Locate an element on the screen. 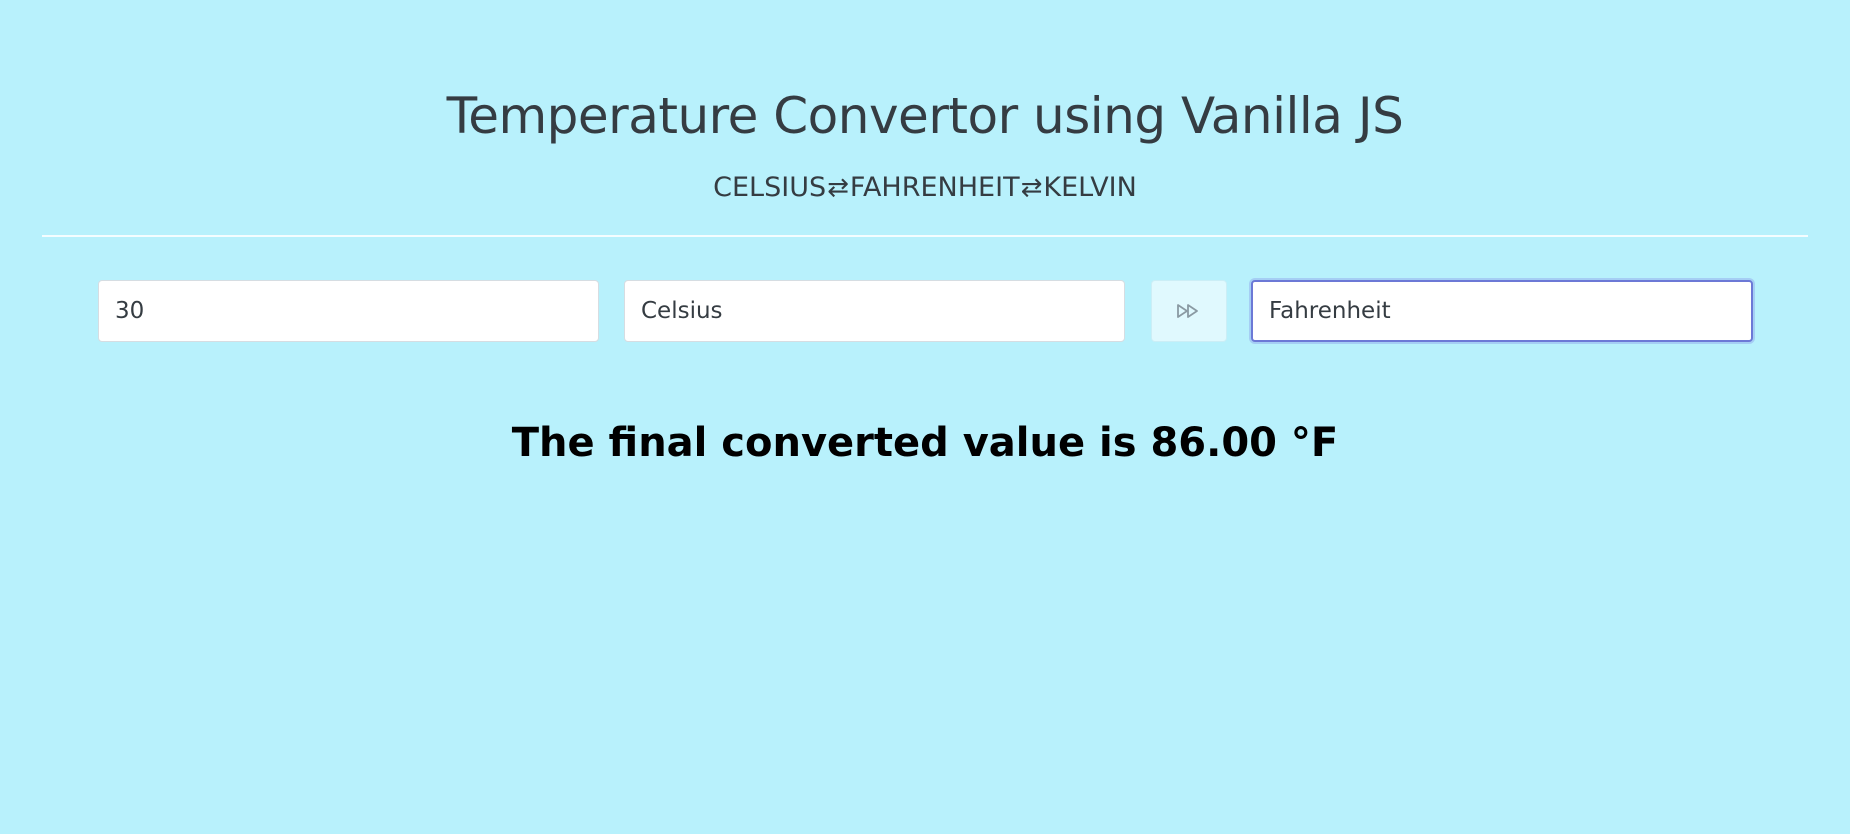 This screenshot has width=1850, height=834. convert-button is located at coordinates (1189, 311).